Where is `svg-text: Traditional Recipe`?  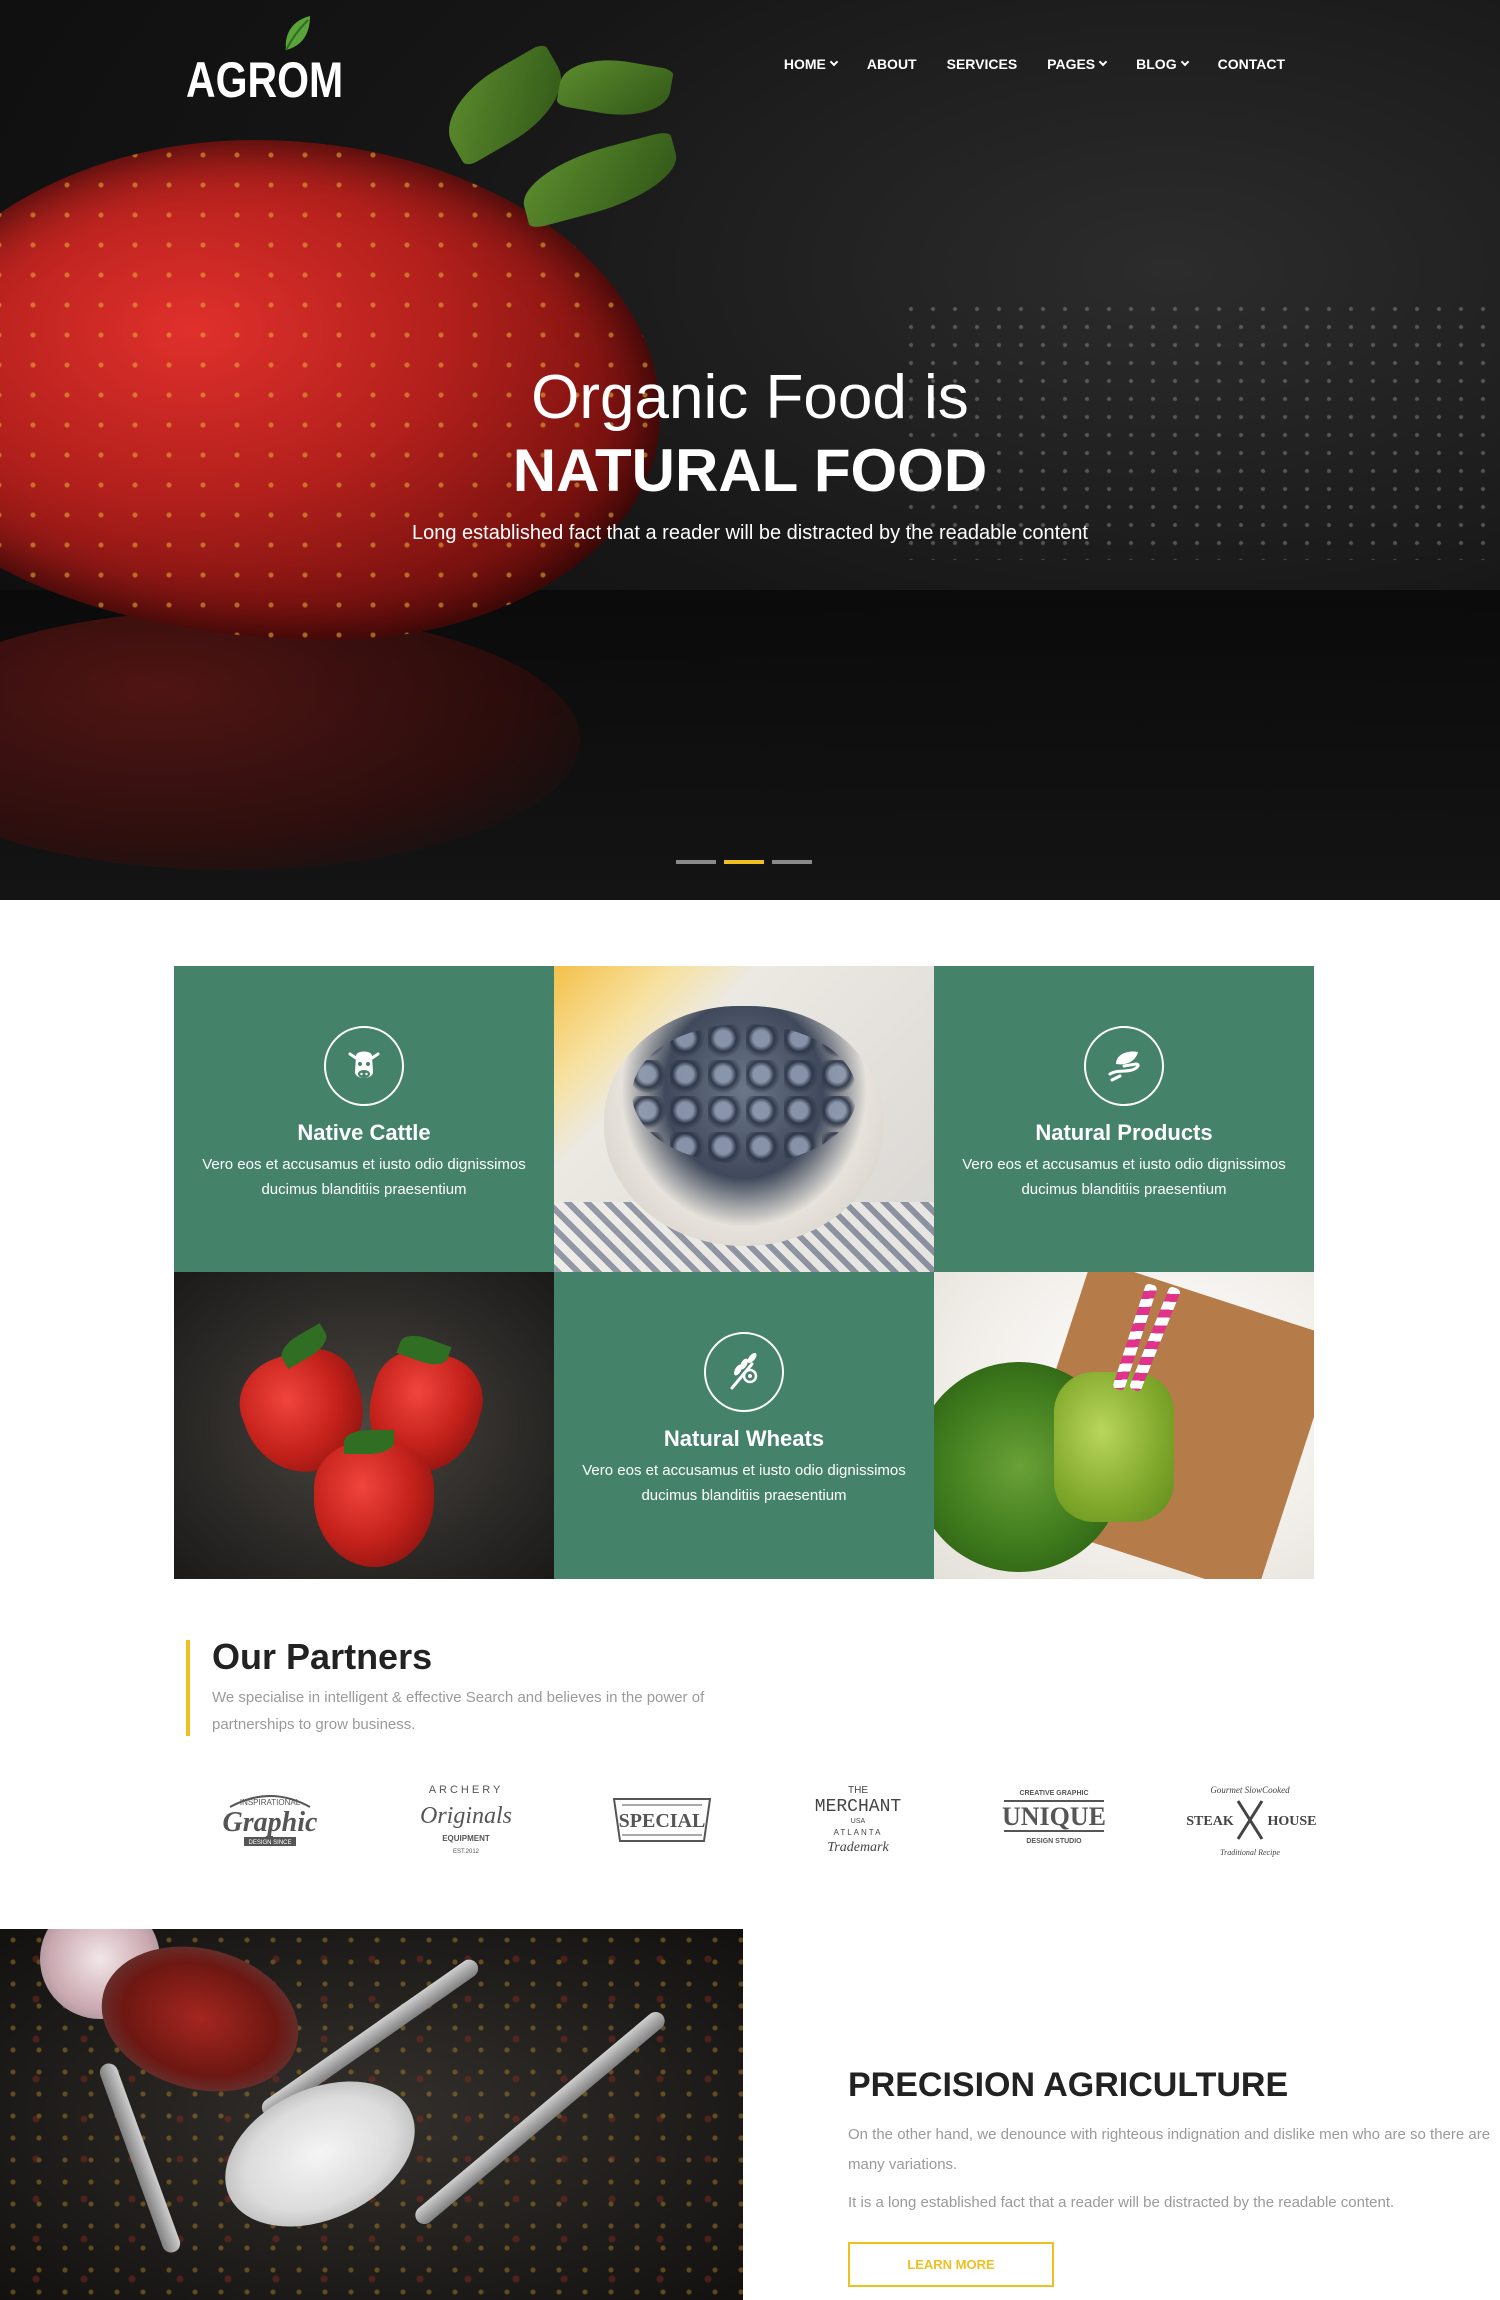 svg-text: Traditional Recipe is located at coordinates (1250, 1852).